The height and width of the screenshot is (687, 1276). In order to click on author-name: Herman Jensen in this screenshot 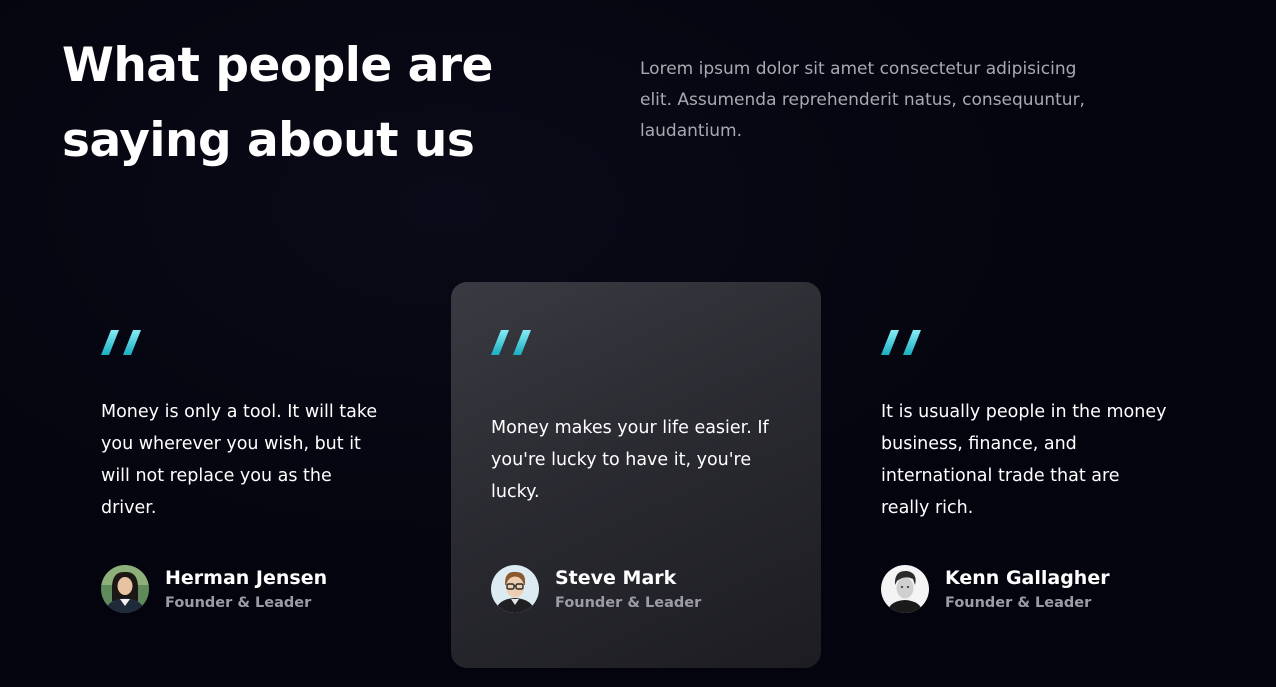, I will do `click(246, 578)`.